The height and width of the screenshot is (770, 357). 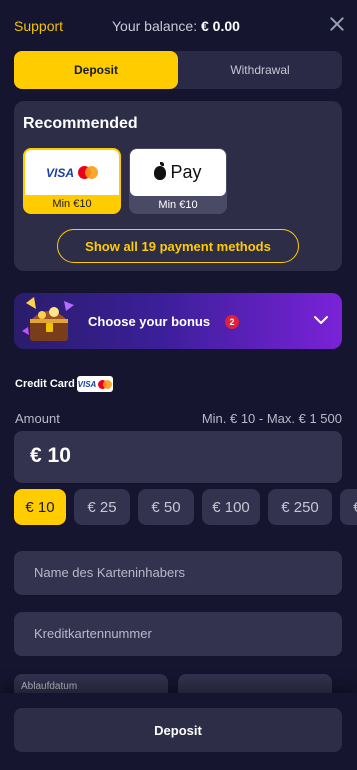 What do you see at coordinates (96, 70) in the screenshot?
I see `tab-deposit: Deposit` at bounding box center [96, 70].